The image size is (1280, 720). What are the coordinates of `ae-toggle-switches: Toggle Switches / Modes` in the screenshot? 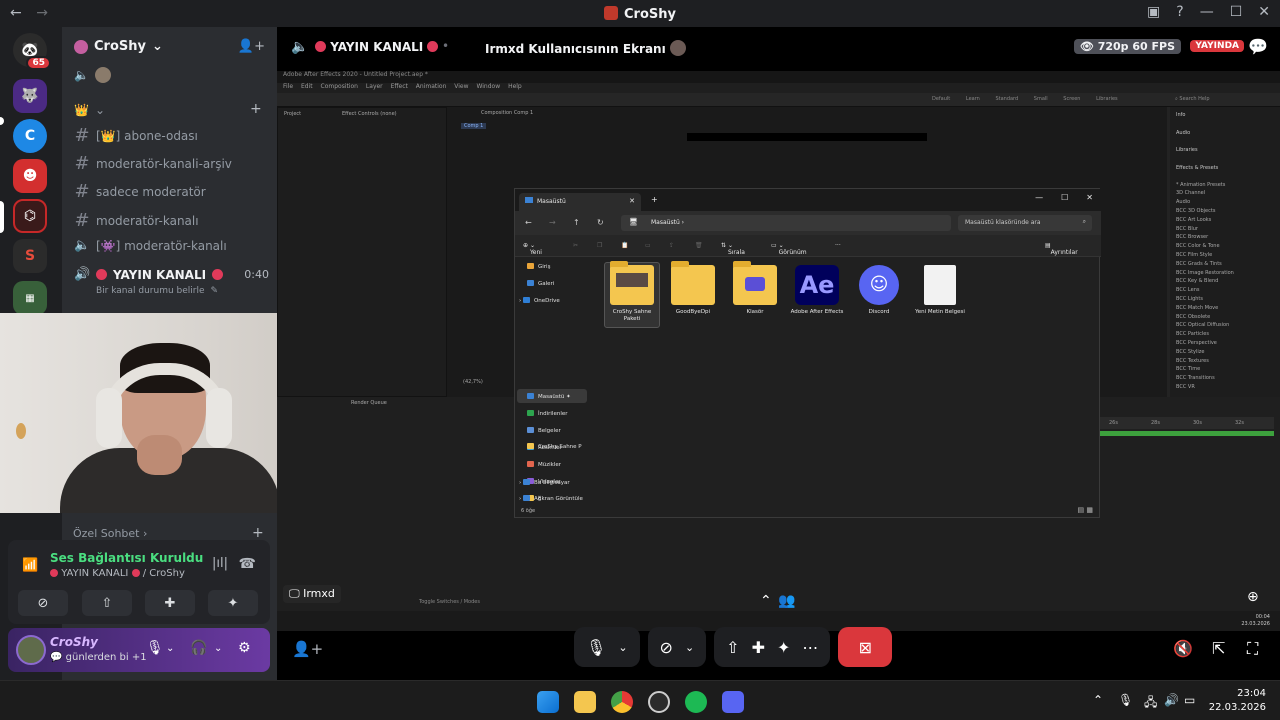 It's located at (449, 602).